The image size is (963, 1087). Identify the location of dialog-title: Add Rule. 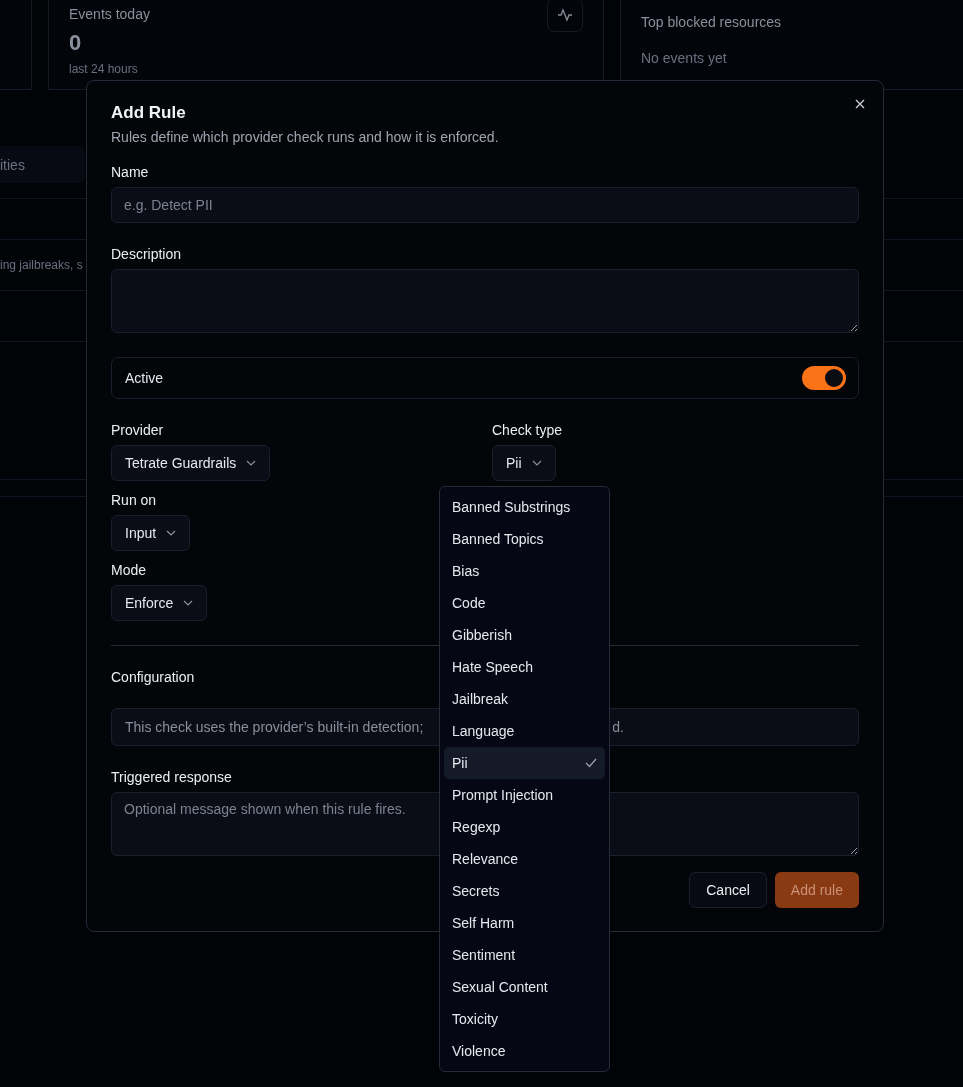
(149, 113).